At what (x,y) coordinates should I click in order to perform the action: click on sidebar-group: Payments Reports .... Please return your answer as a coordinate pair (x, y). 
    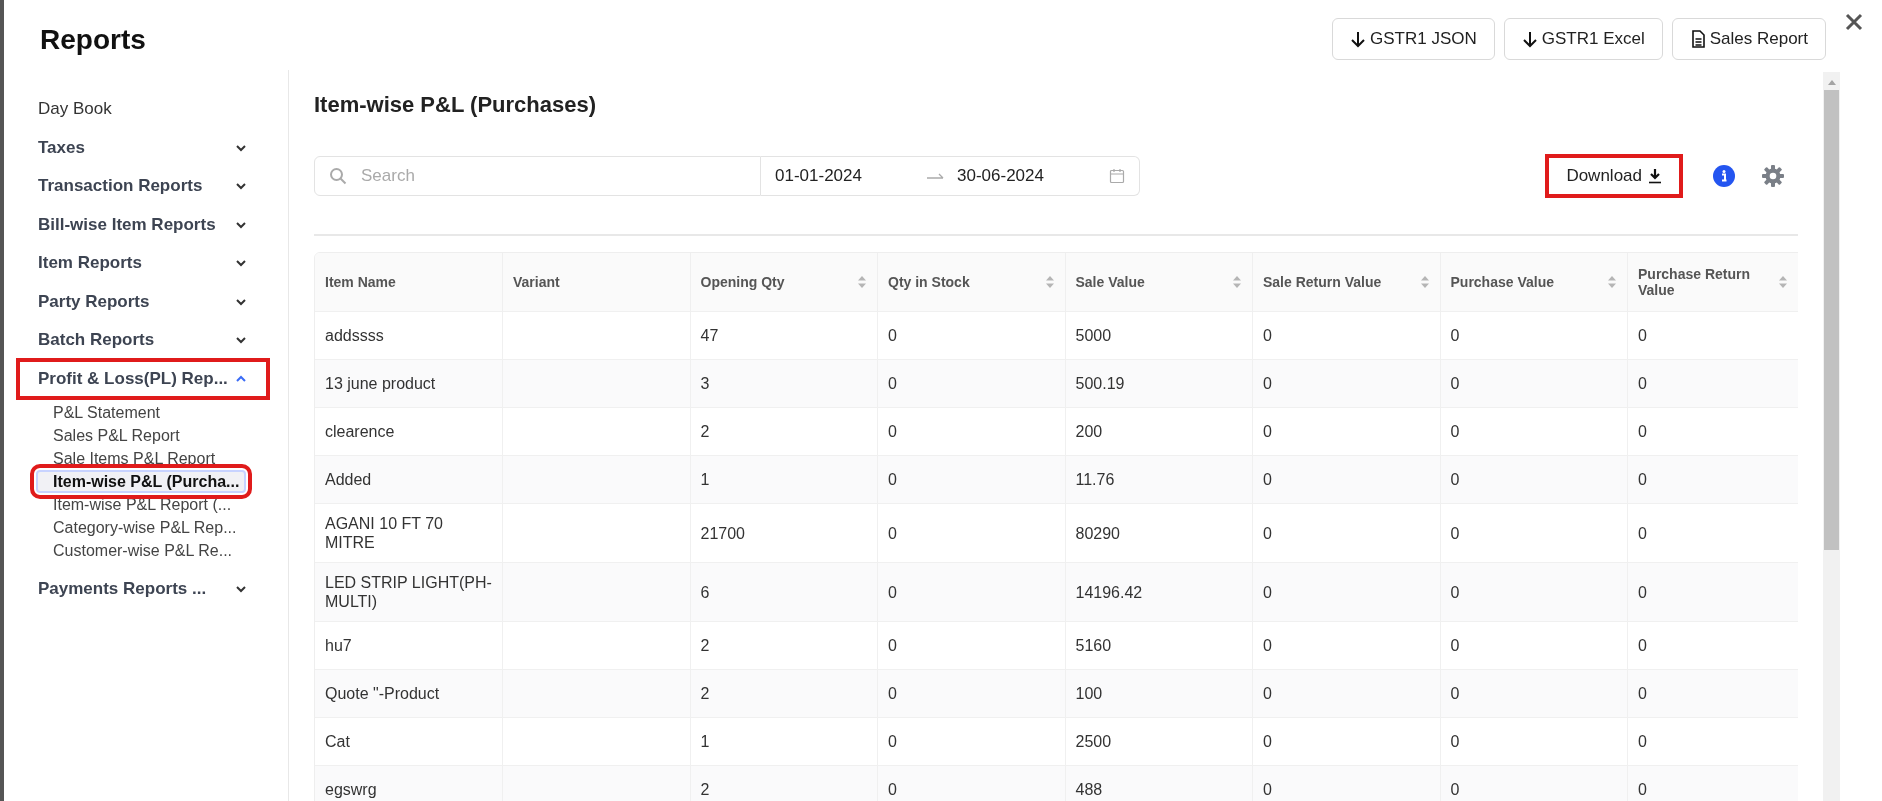
    Looking at the image, I should click on (146, 589).